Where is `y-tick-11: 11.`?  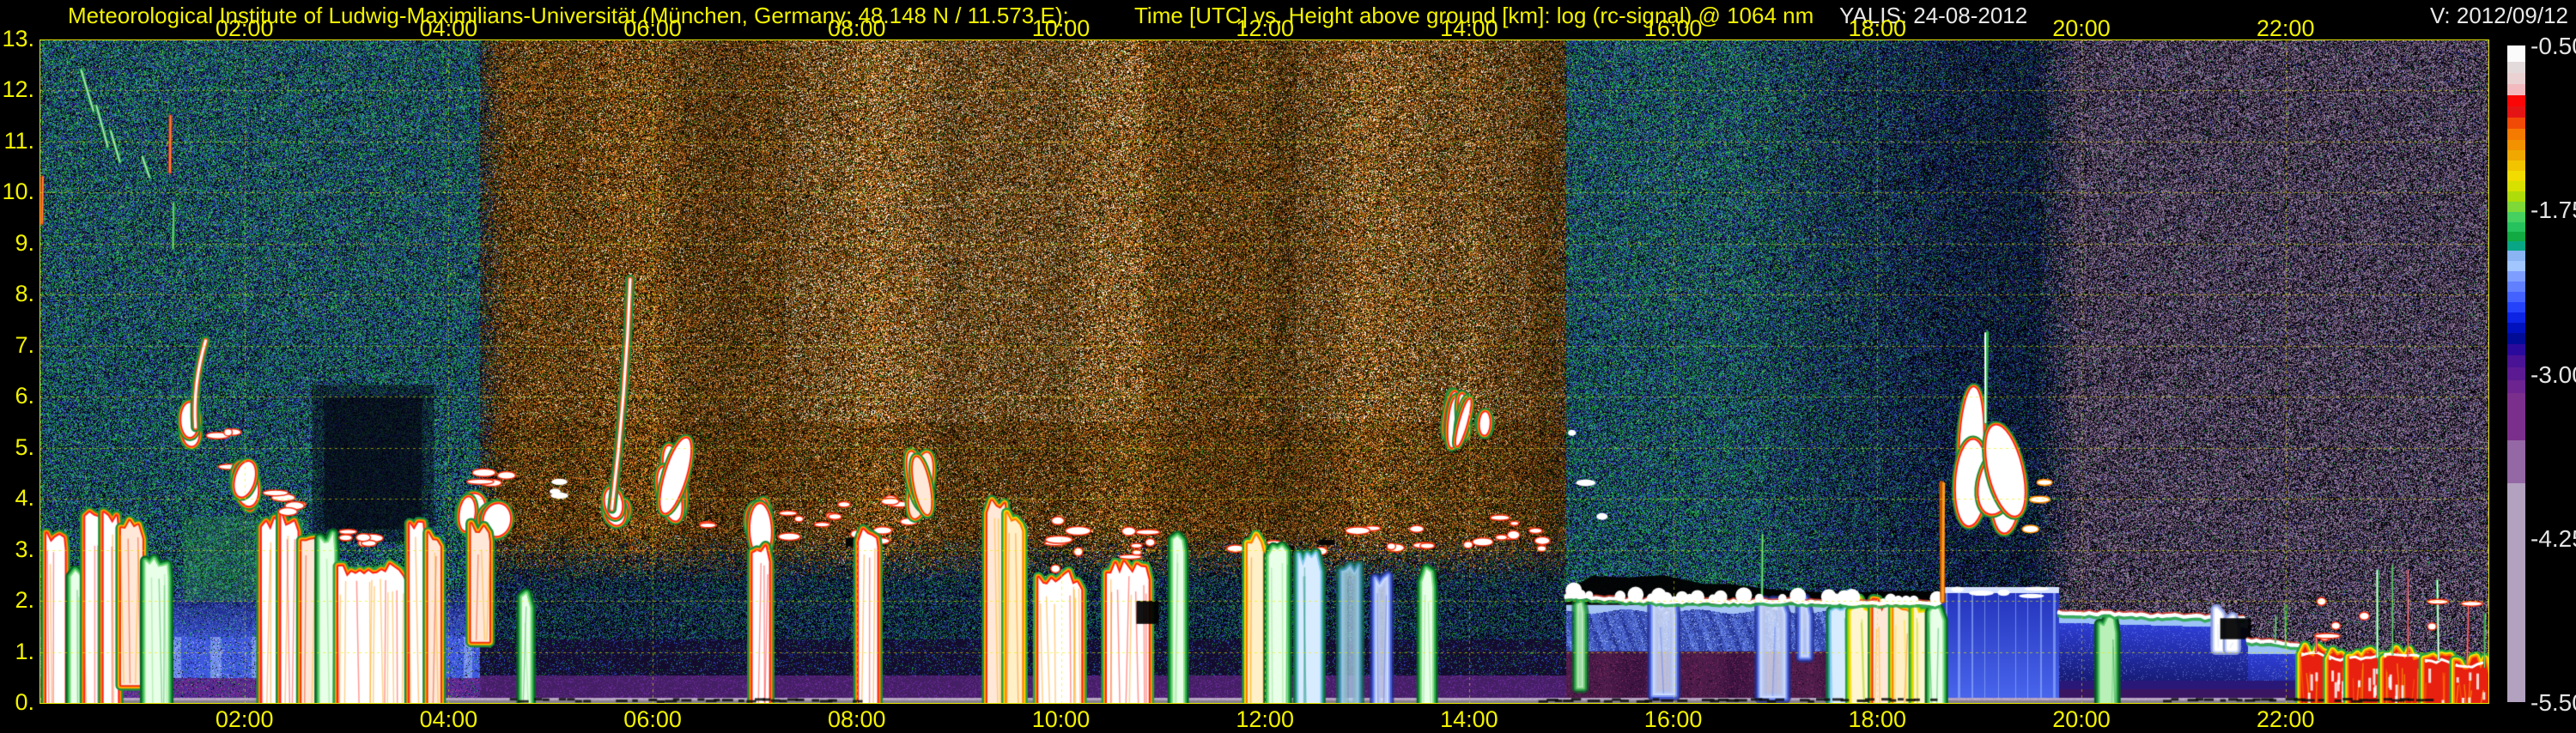
y-tick-11: 11. is located at coordinates (18, 140).